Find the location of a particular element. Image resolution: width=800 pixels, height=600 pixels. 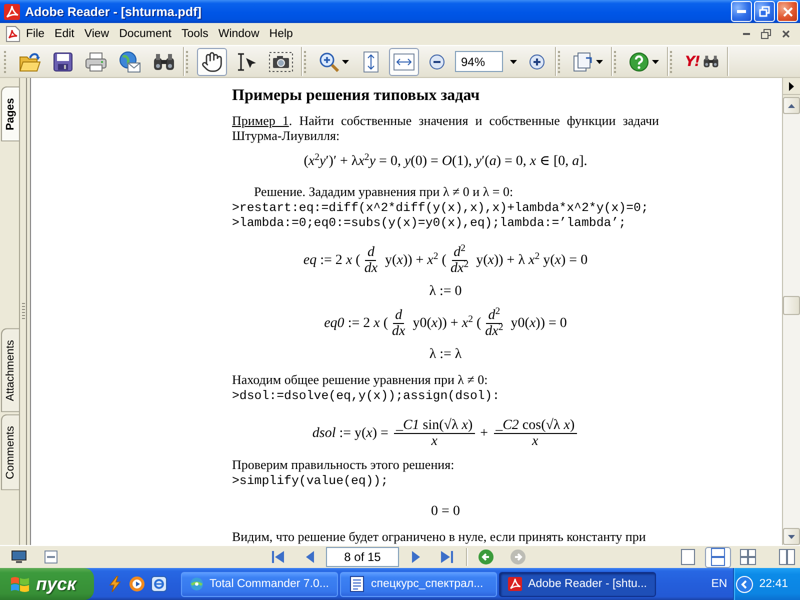

zoom-field: 94% is located at coordinates (479, 61).